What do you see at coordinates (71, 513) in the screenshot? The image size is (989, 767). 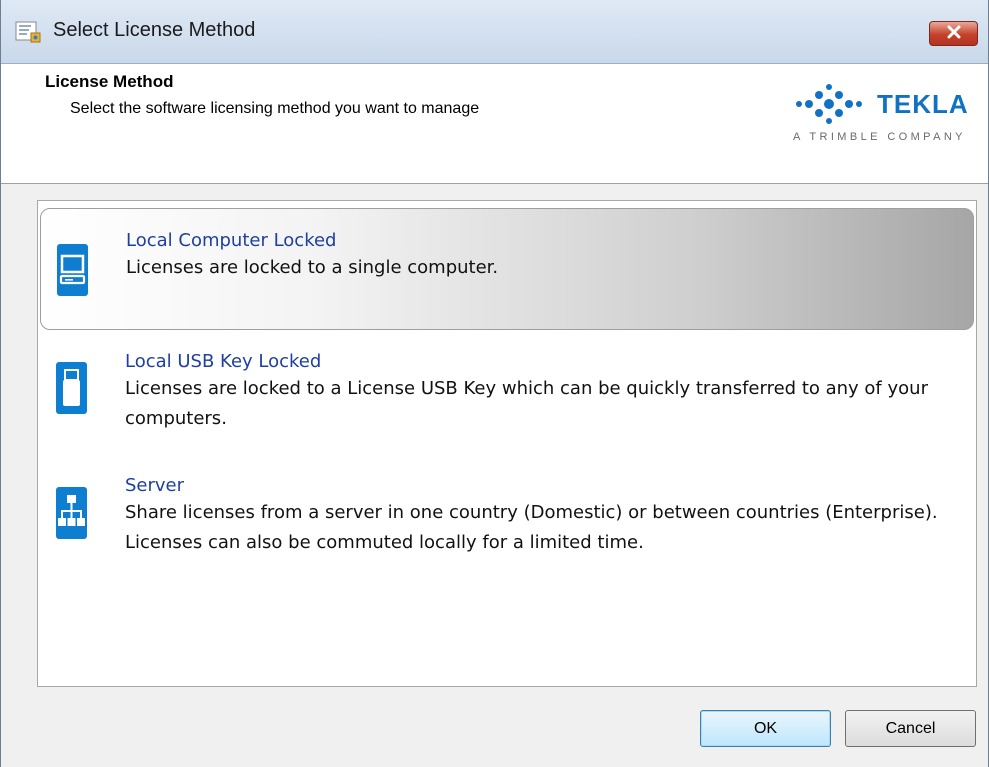 I see `server-icon` at bounding box center [71, 513].